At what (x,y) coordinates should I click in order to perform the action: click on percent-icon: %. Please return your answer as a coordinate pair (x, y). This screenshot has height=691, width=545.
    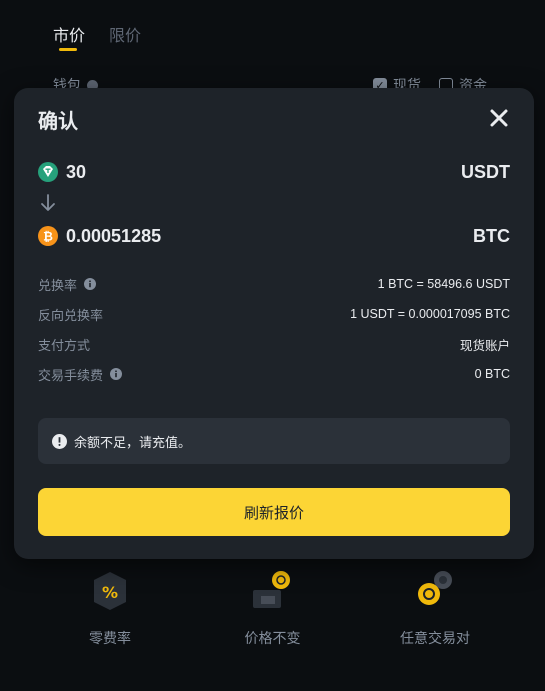
    Looking at the image, I should click on (110, 592).